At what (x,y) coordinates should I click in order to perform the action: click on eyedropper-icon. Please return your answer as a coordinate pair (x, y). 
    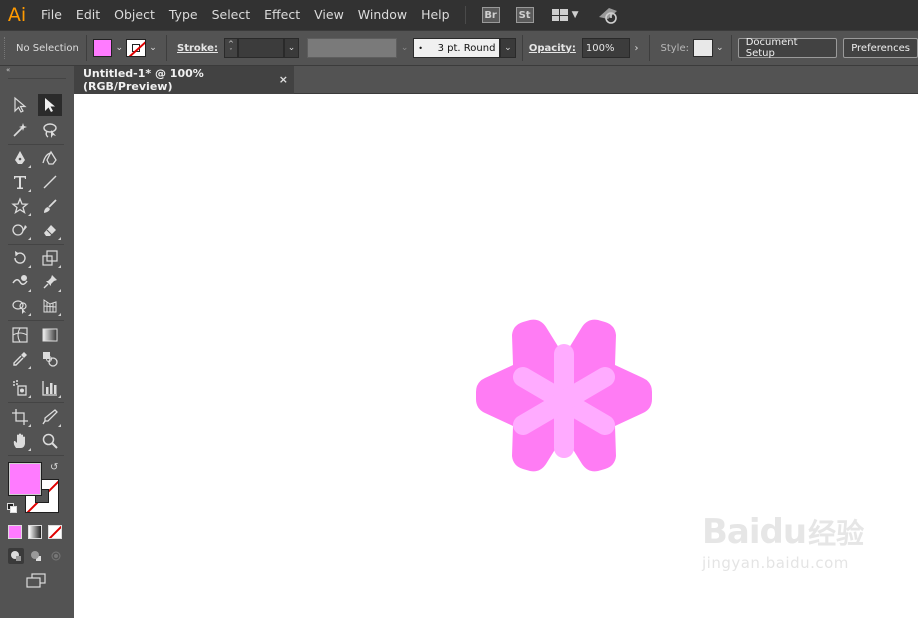
    Looking at the image, I should click on (20, 359).